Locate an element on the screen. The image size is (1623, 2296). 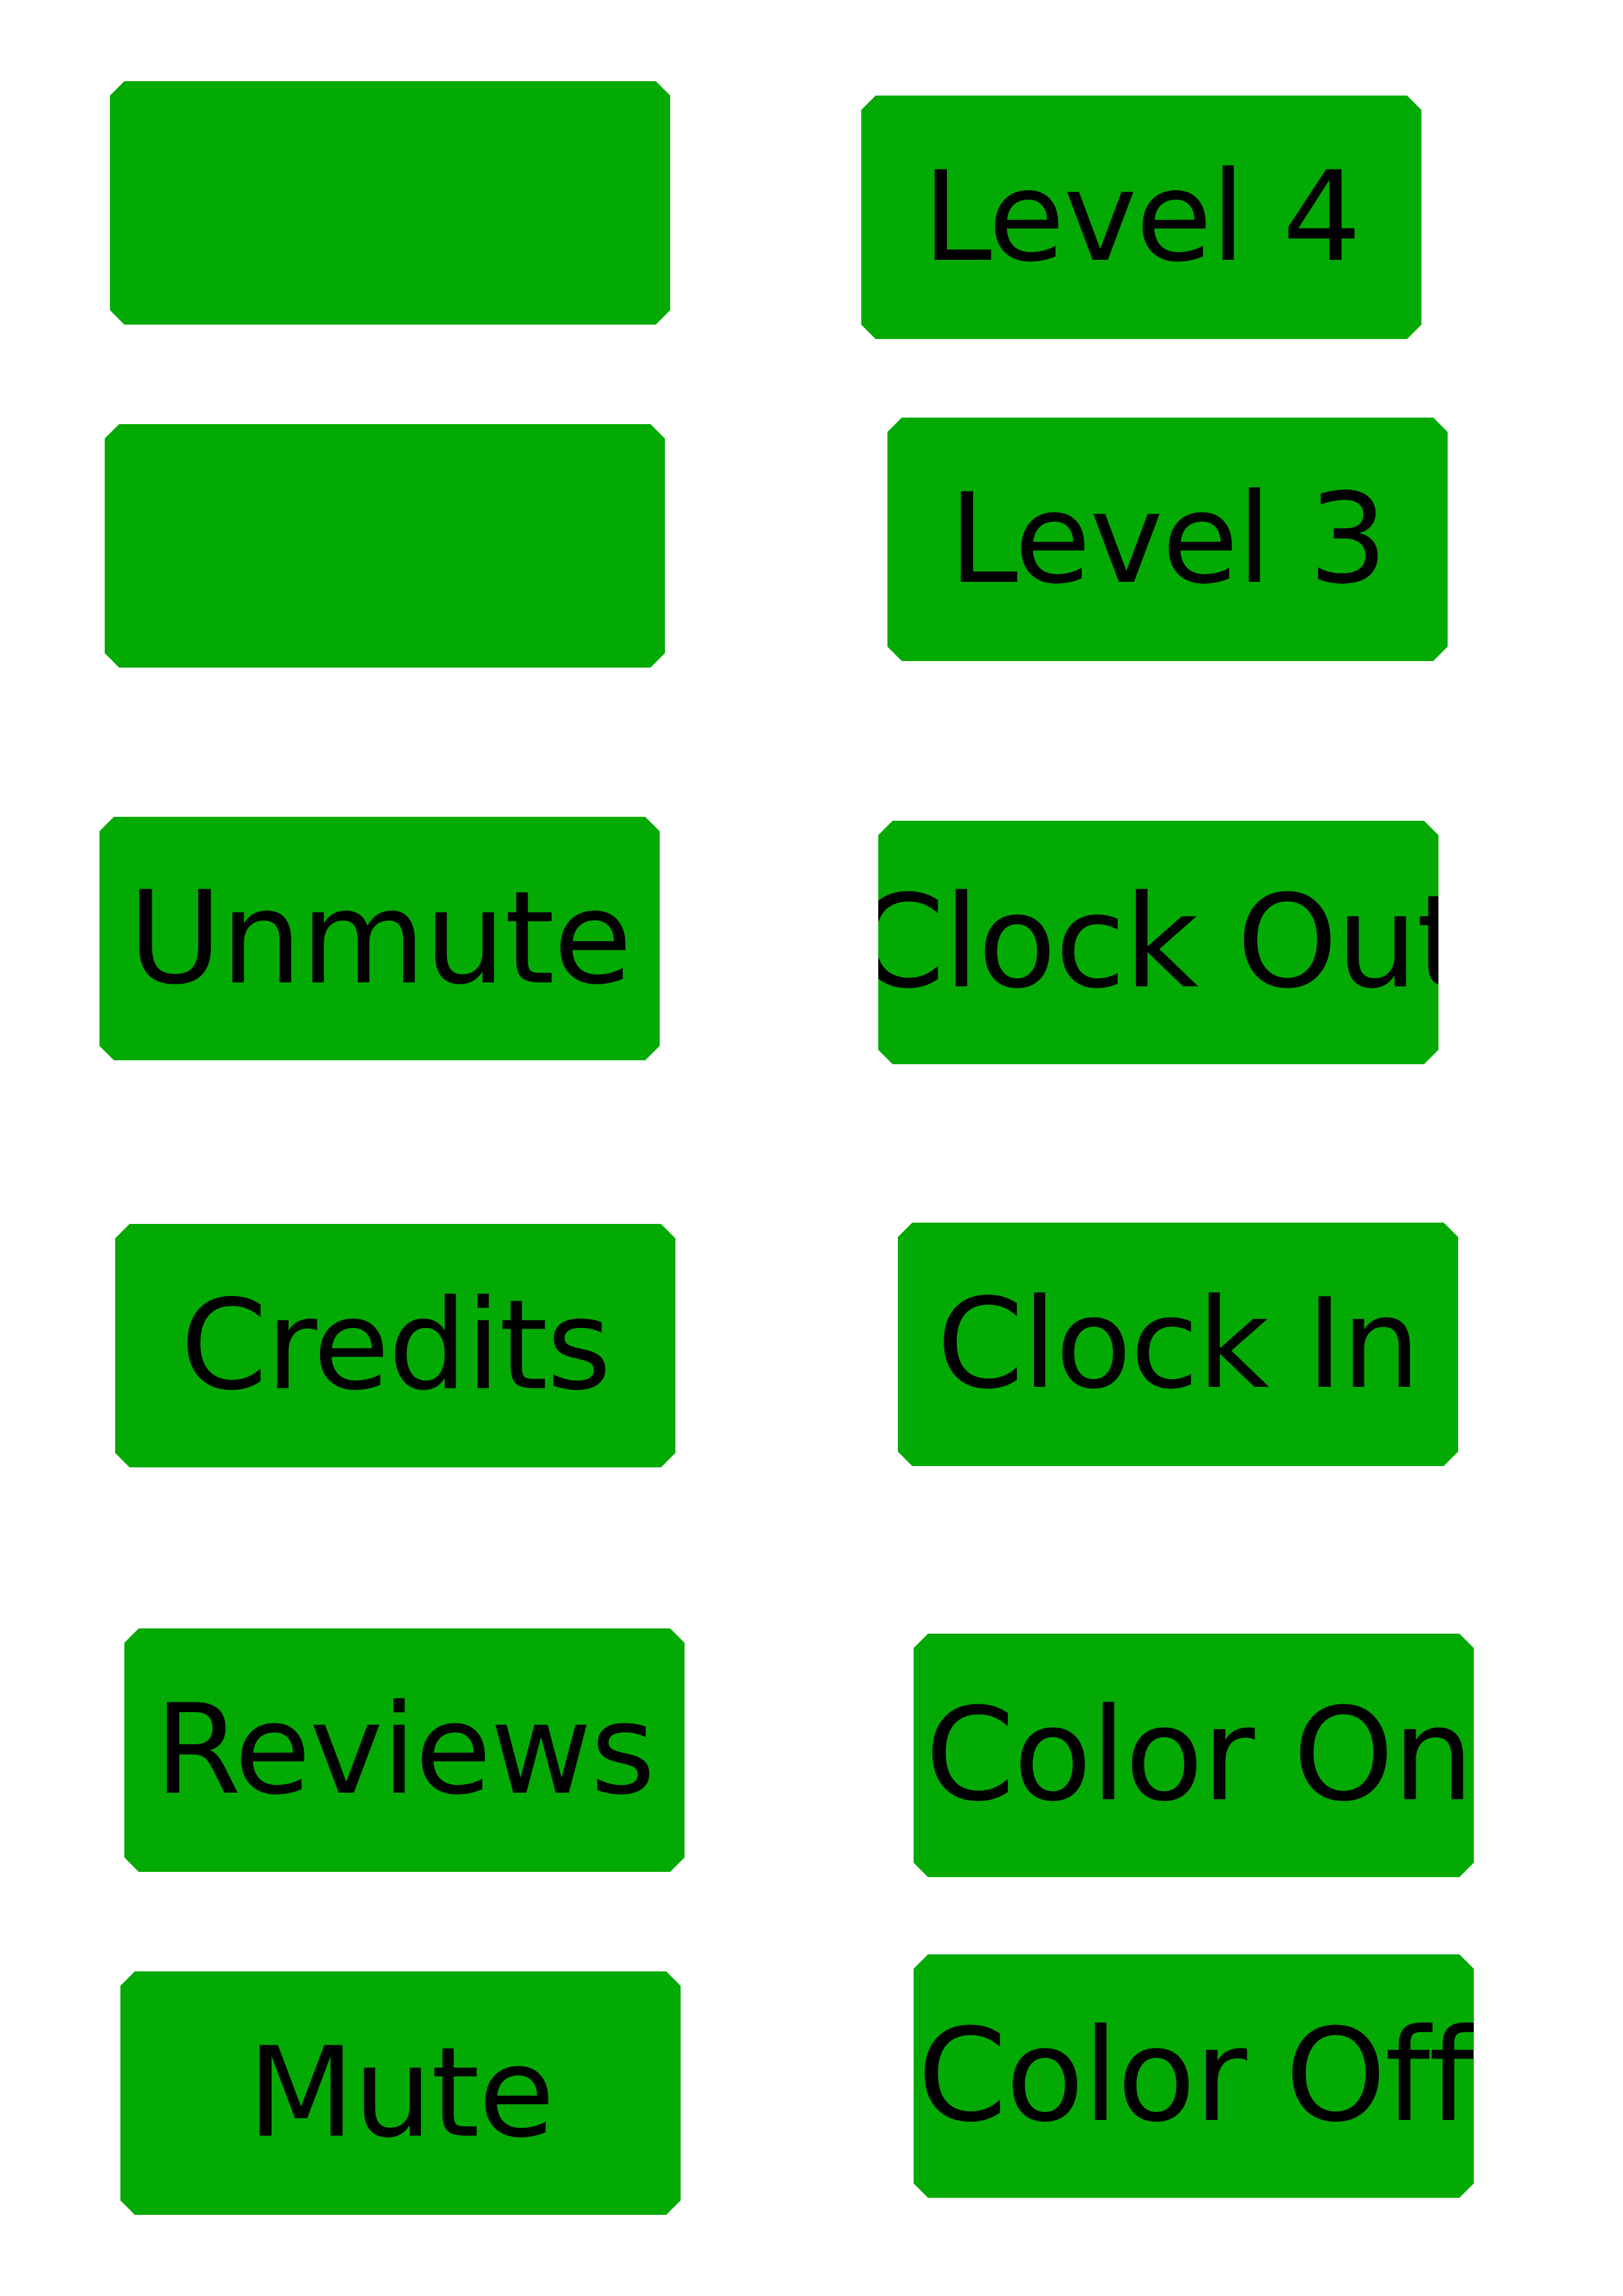
level-3-button-label: Level 3 is located at coordinates (1167, 539).